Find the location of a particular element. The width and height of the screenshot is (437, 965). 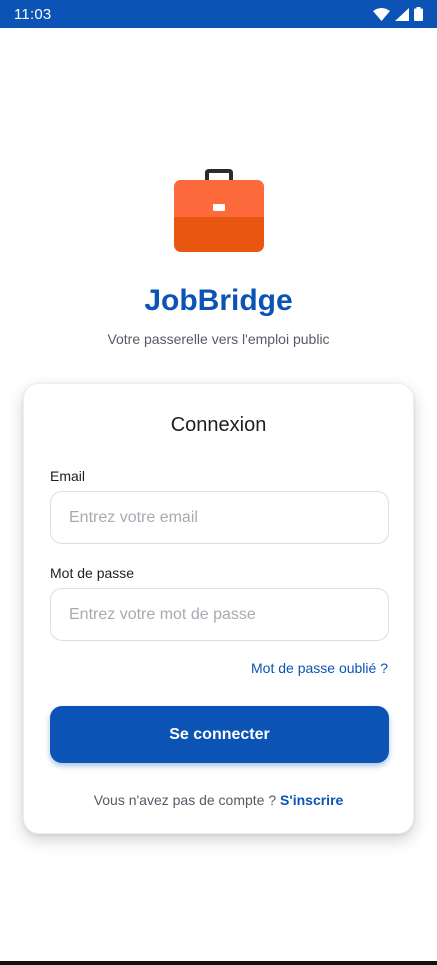

signal-icon is located at coordinates (402, 14).